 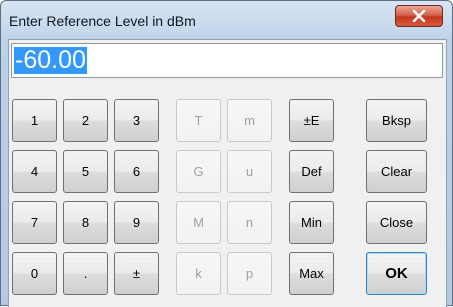 I want to click on digit-9-button: 9, so click(x=136, y=222).